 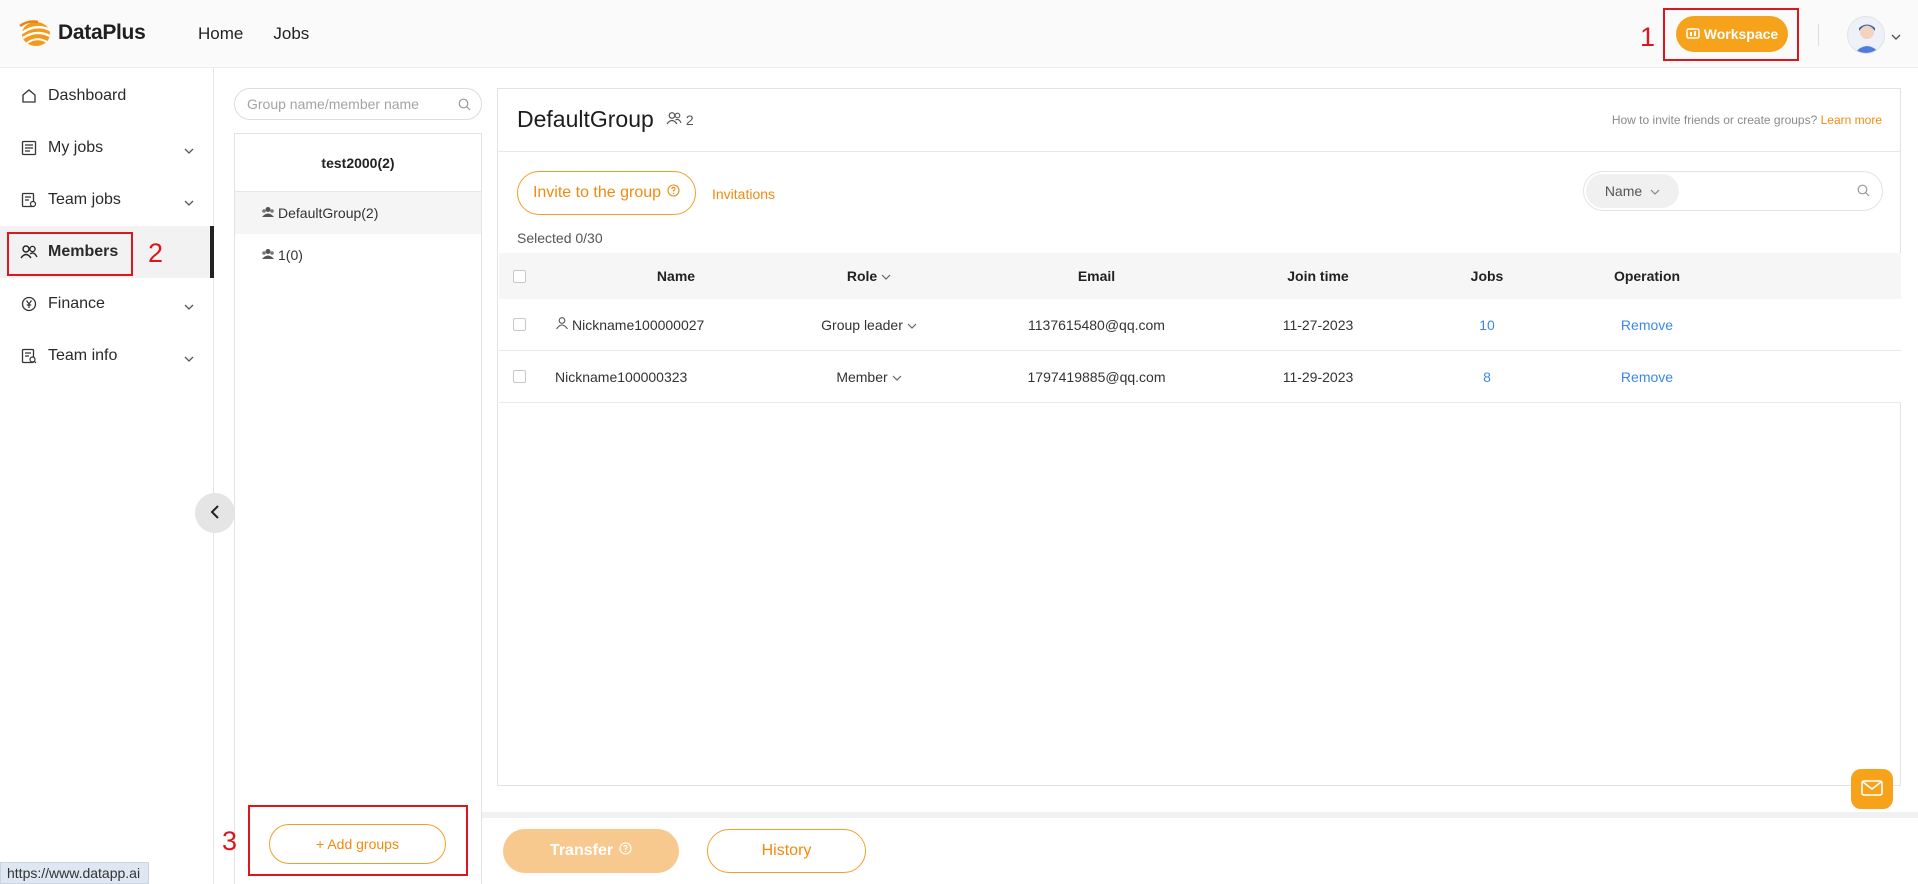 I want to click on dataplus-logo-icon, so click(x=36, y=33).